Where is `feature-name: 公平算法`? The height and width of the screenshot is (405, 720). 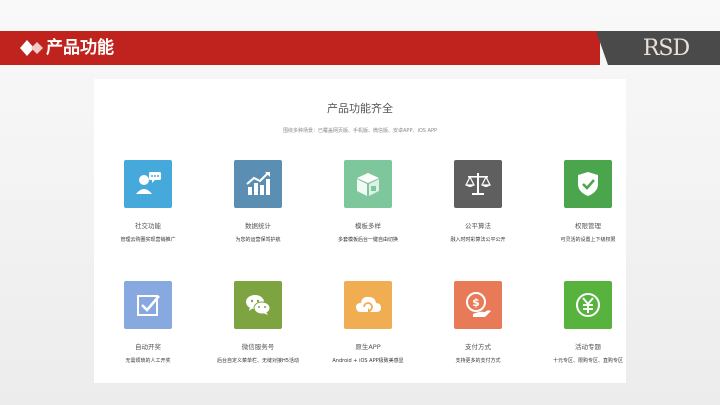
feature-name: 公平算法 is located at coordinates (478, 226).